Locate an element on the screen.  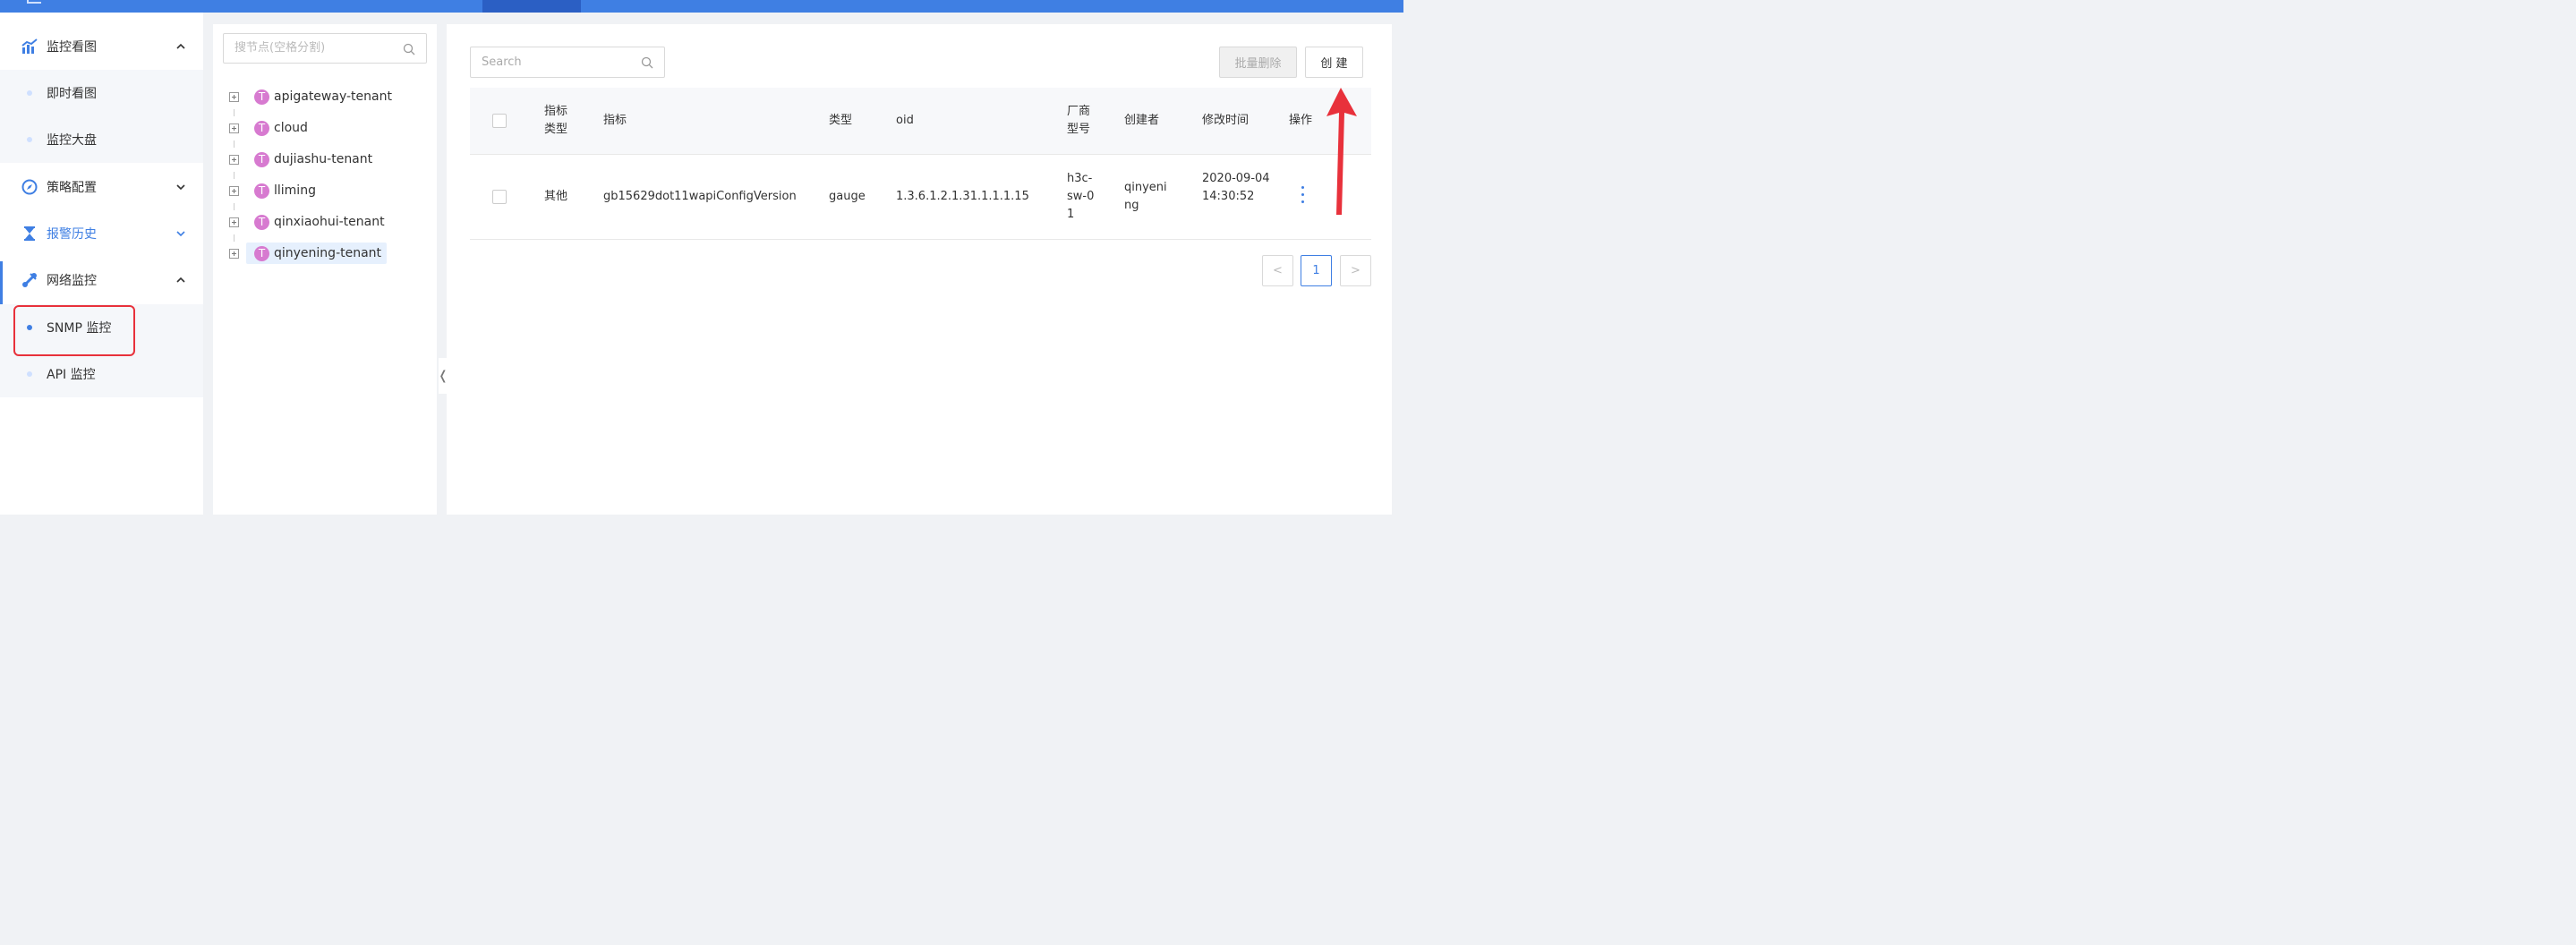
tree-node-label: lliming is located at coordinates (295, 190).